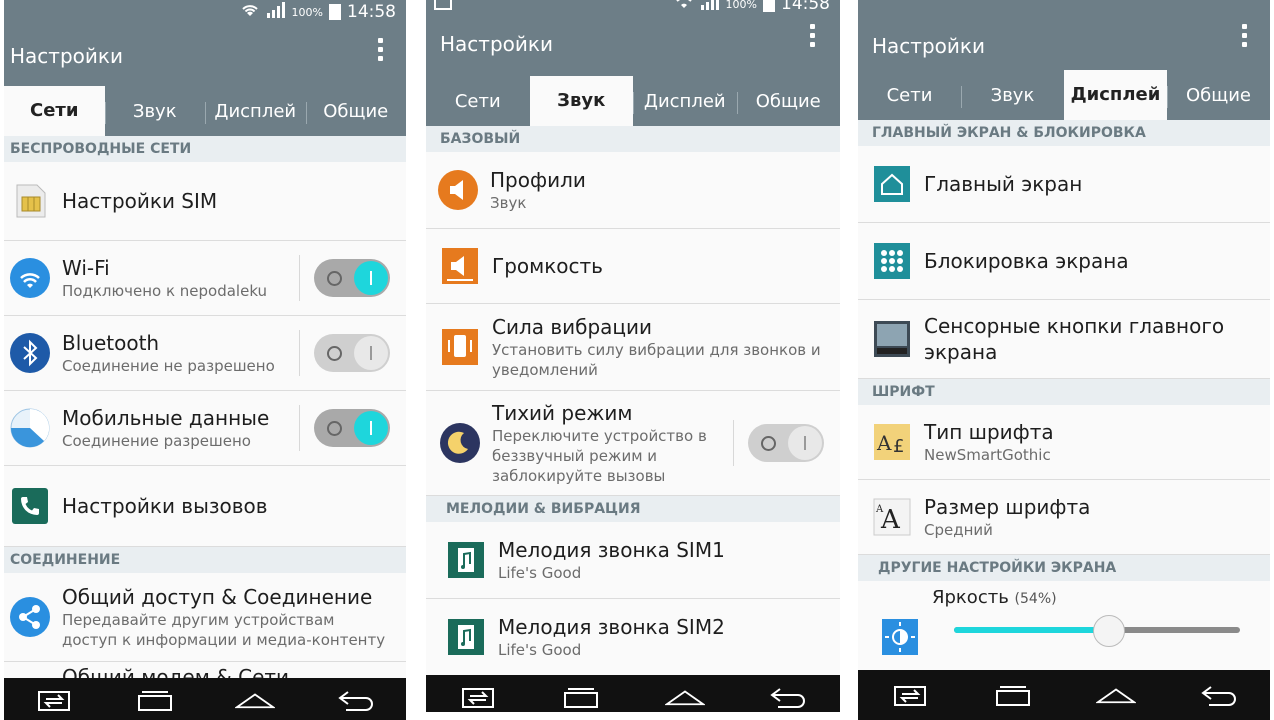 Image resolution: width=1274 pixels, height=720 pixels. What do you see at coordinates (633, 560) in the screenshot?
I see `ringtone-sim1-row: Мелодия звонка SIM1 Life's Good` at bounding box center [633, 560].